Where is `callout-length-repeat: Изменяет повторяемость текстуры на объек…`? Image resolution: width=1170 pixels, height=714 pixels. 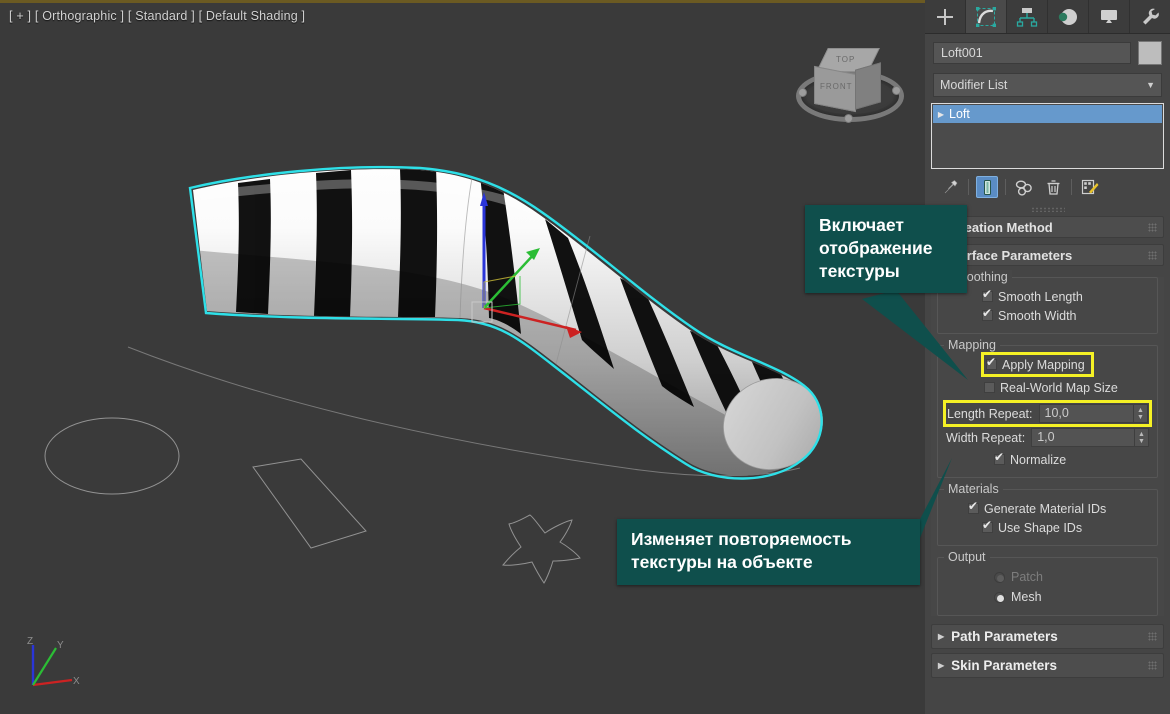 callout-length-repeat: Изменяет повторяемость текстуры на объек… is located at coordinates (768, 552).